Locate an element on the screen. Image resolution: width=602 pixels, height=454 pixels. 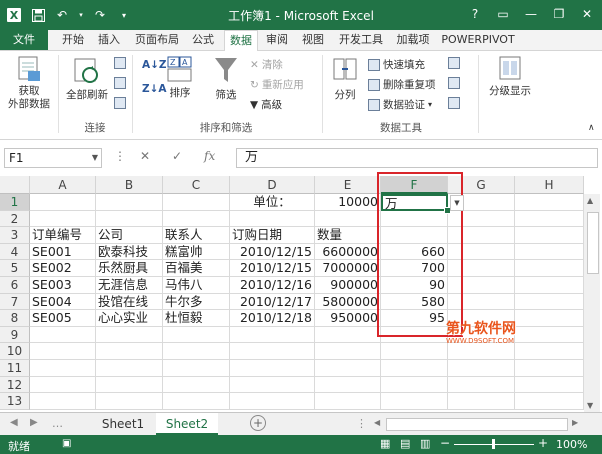
row-header-13: 13 is located at coordinates (15, 401).